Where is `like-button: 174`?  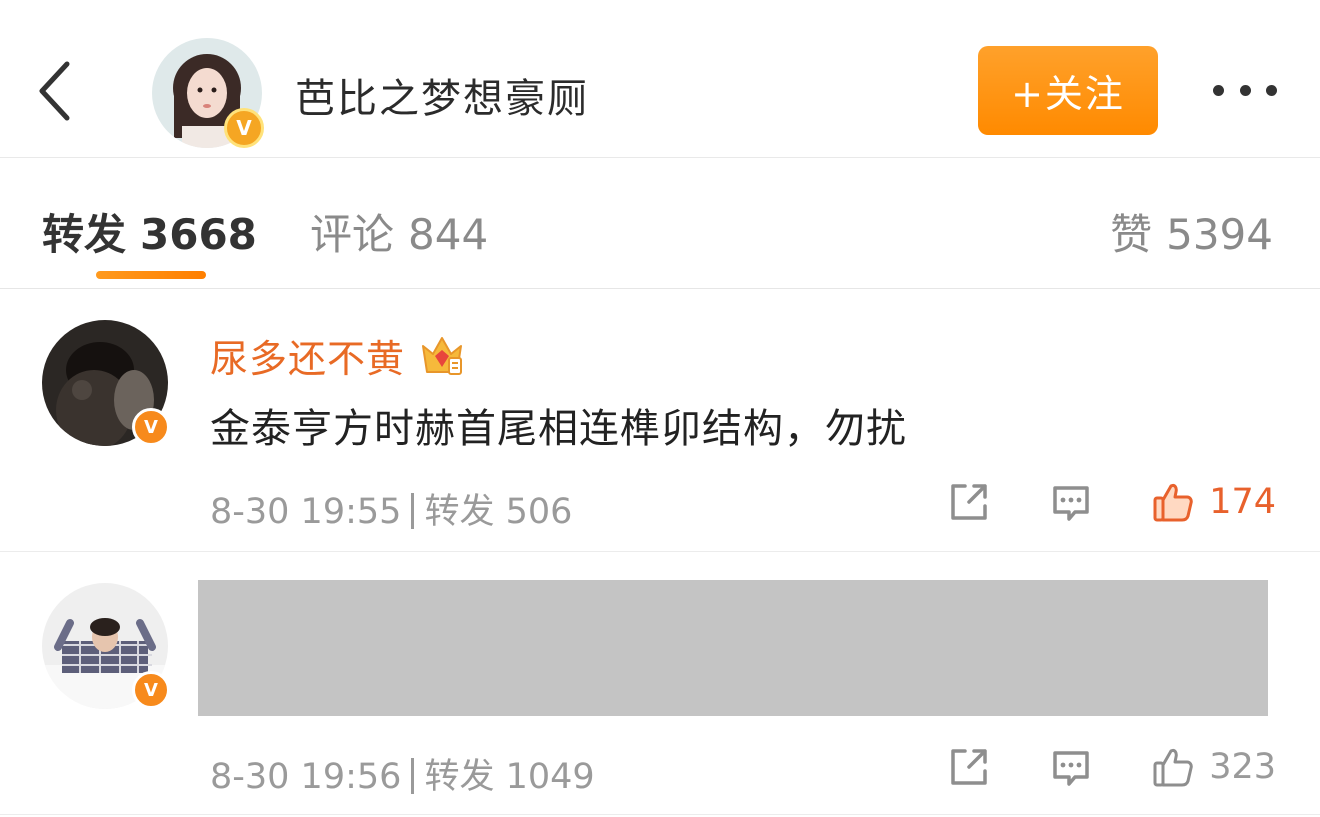 like-button: 174 is located at coordinates (1213, 502).